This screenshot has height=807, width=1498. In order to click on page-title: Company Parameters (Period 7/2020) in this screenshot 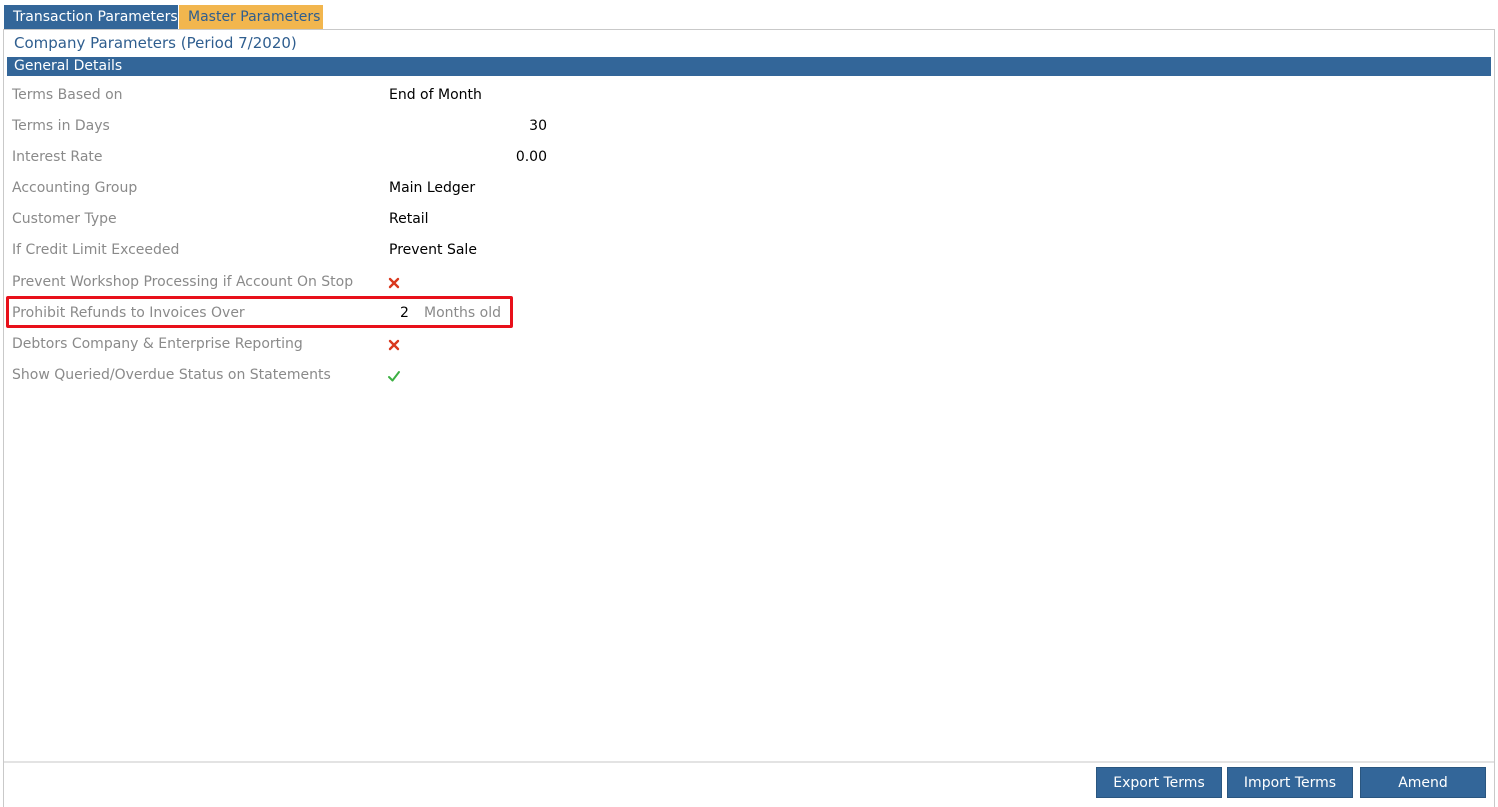, I will do `click(155, 43)`.